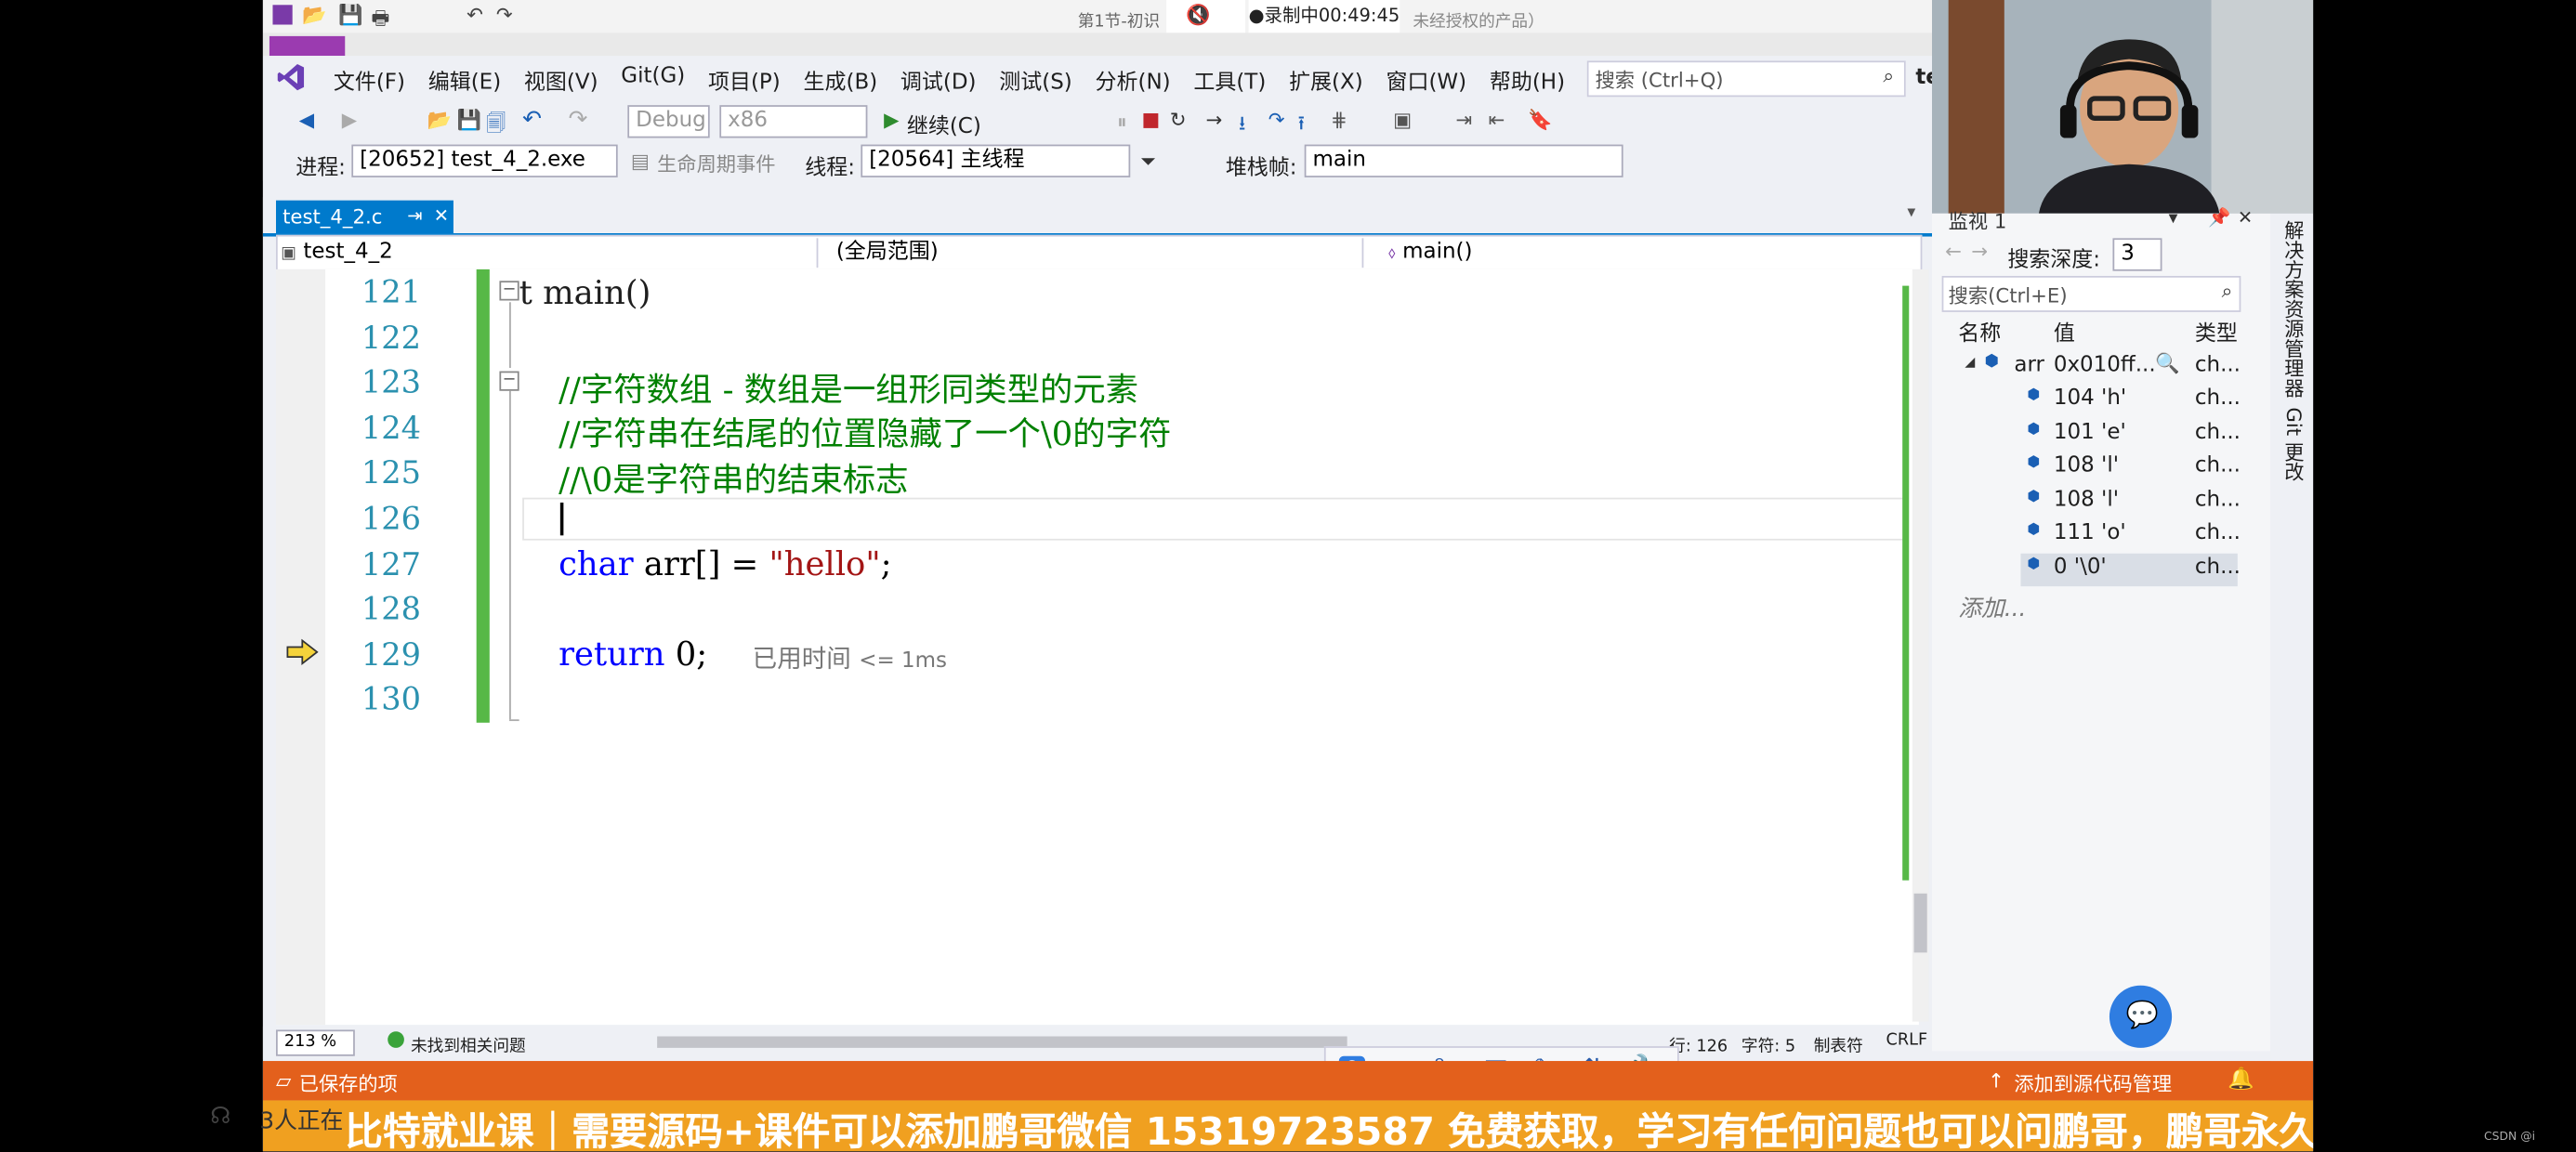 Image resolution: width=2576 pixels, height=1152 pixels. Describe the element at coordinates (2293, 444) in the screenshot. I see `git-changes-tab: Git 更改` at that location.